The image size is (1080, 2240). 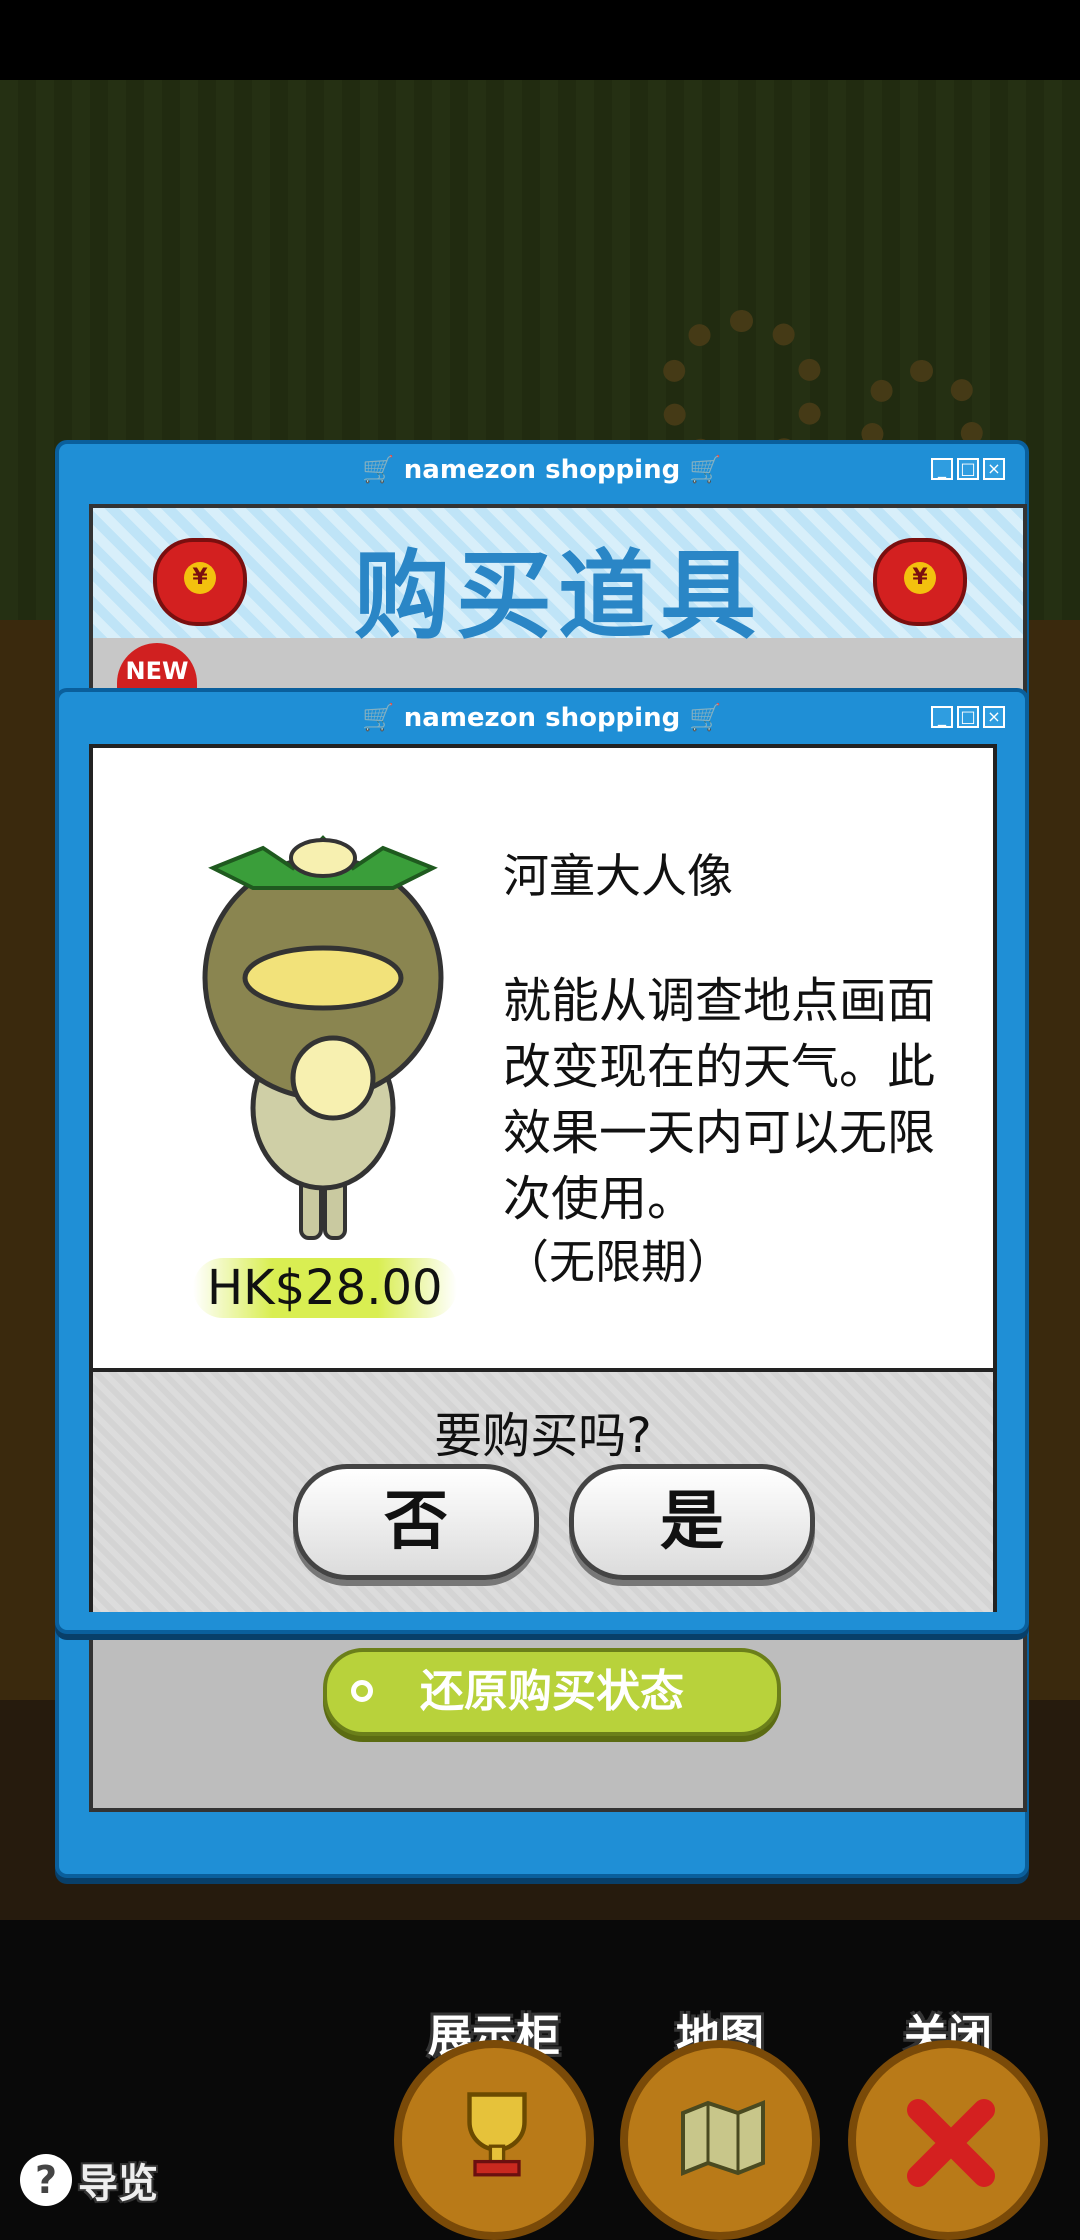 I want to click on shop-header: ¥ 购买道具 ¥, so click(x=558, y=580).